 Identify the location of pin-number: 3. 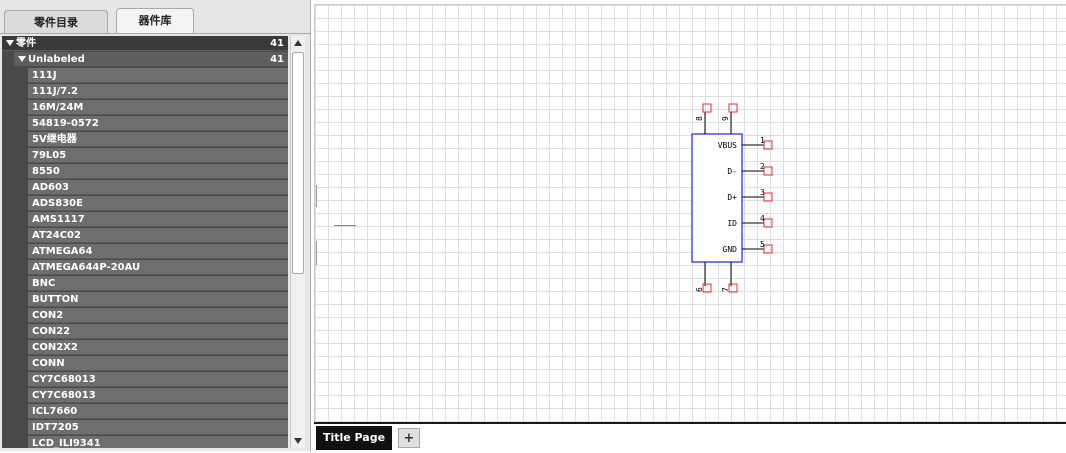
(762, 192).